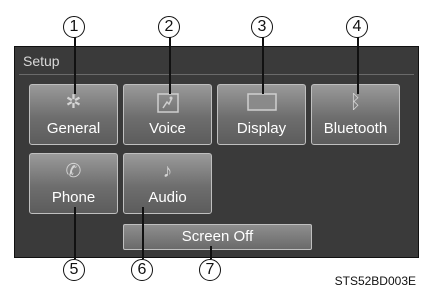  Describe the element at coordinates (167, 197) in the screenshot. I see `audio-label: Audio` at that location.